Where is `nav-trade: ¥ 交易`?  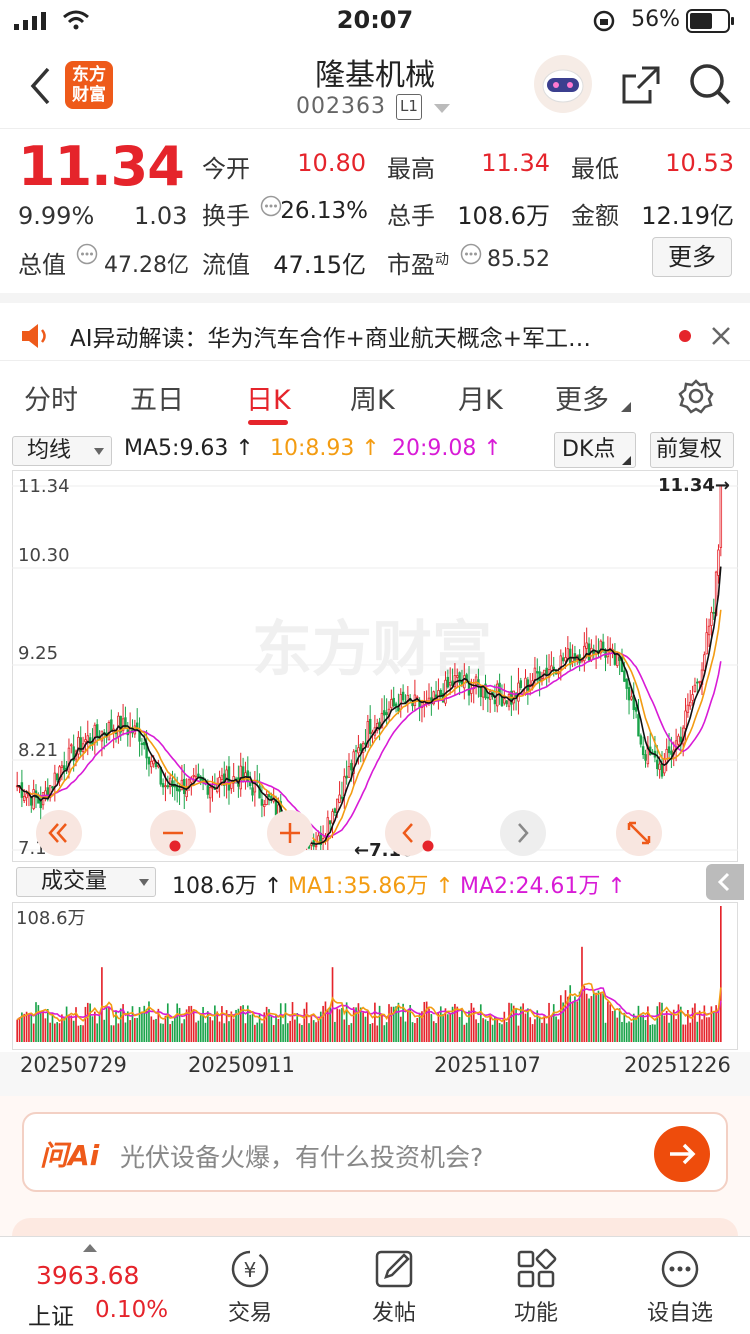
nav-trade: ¥ 交易 is located at coordinates (250, 1286).